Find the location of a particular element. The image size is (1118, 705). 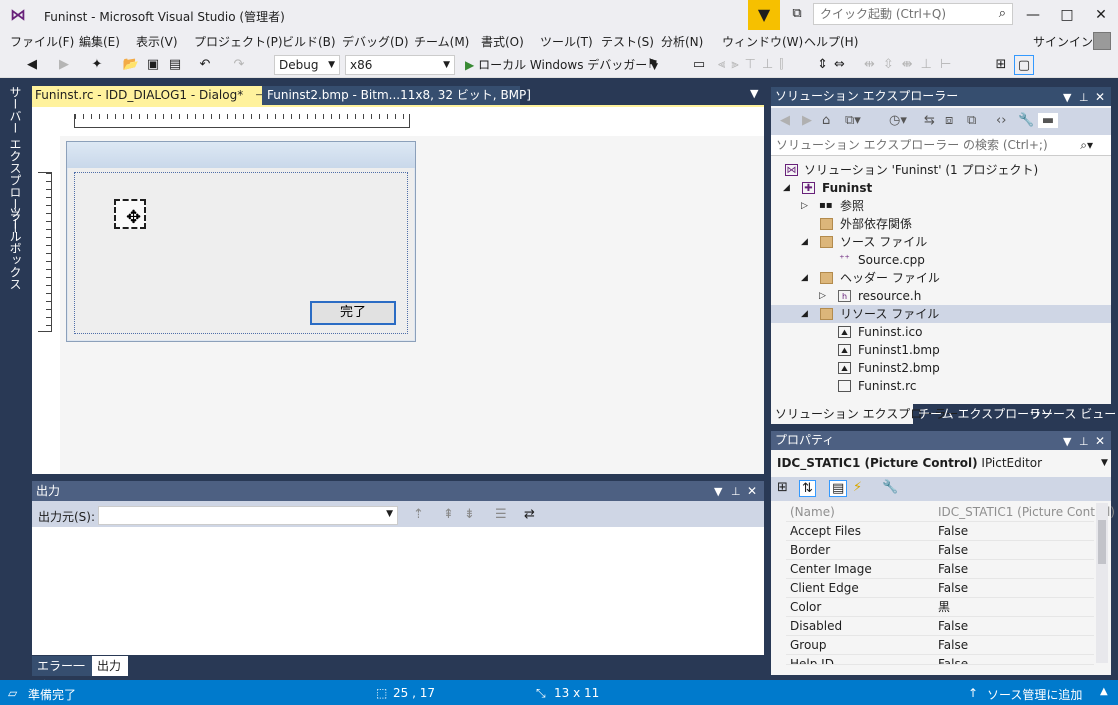

find-message-icon: ⇡ is located at coordinates (418, 514).